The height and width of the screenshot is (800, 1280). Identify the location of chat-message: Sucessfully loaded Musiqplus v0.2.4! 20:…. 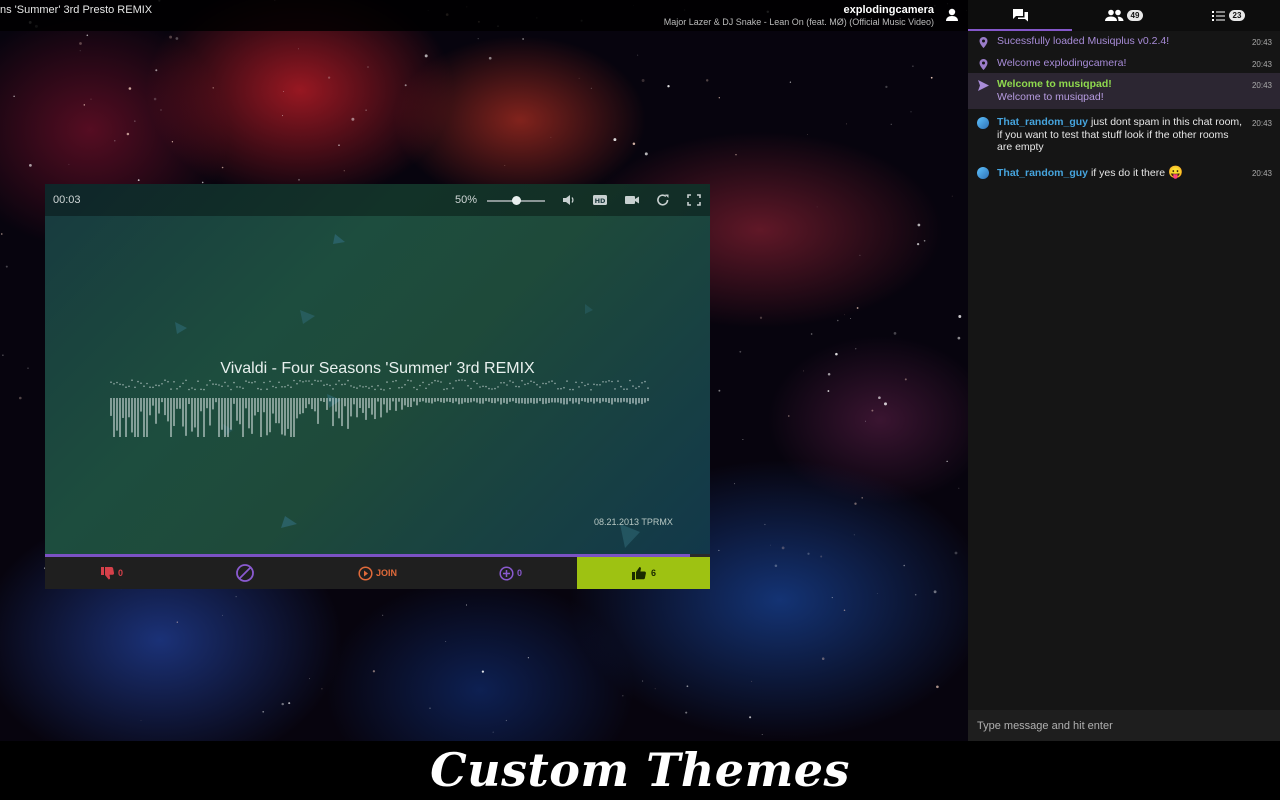
(1124, 42).